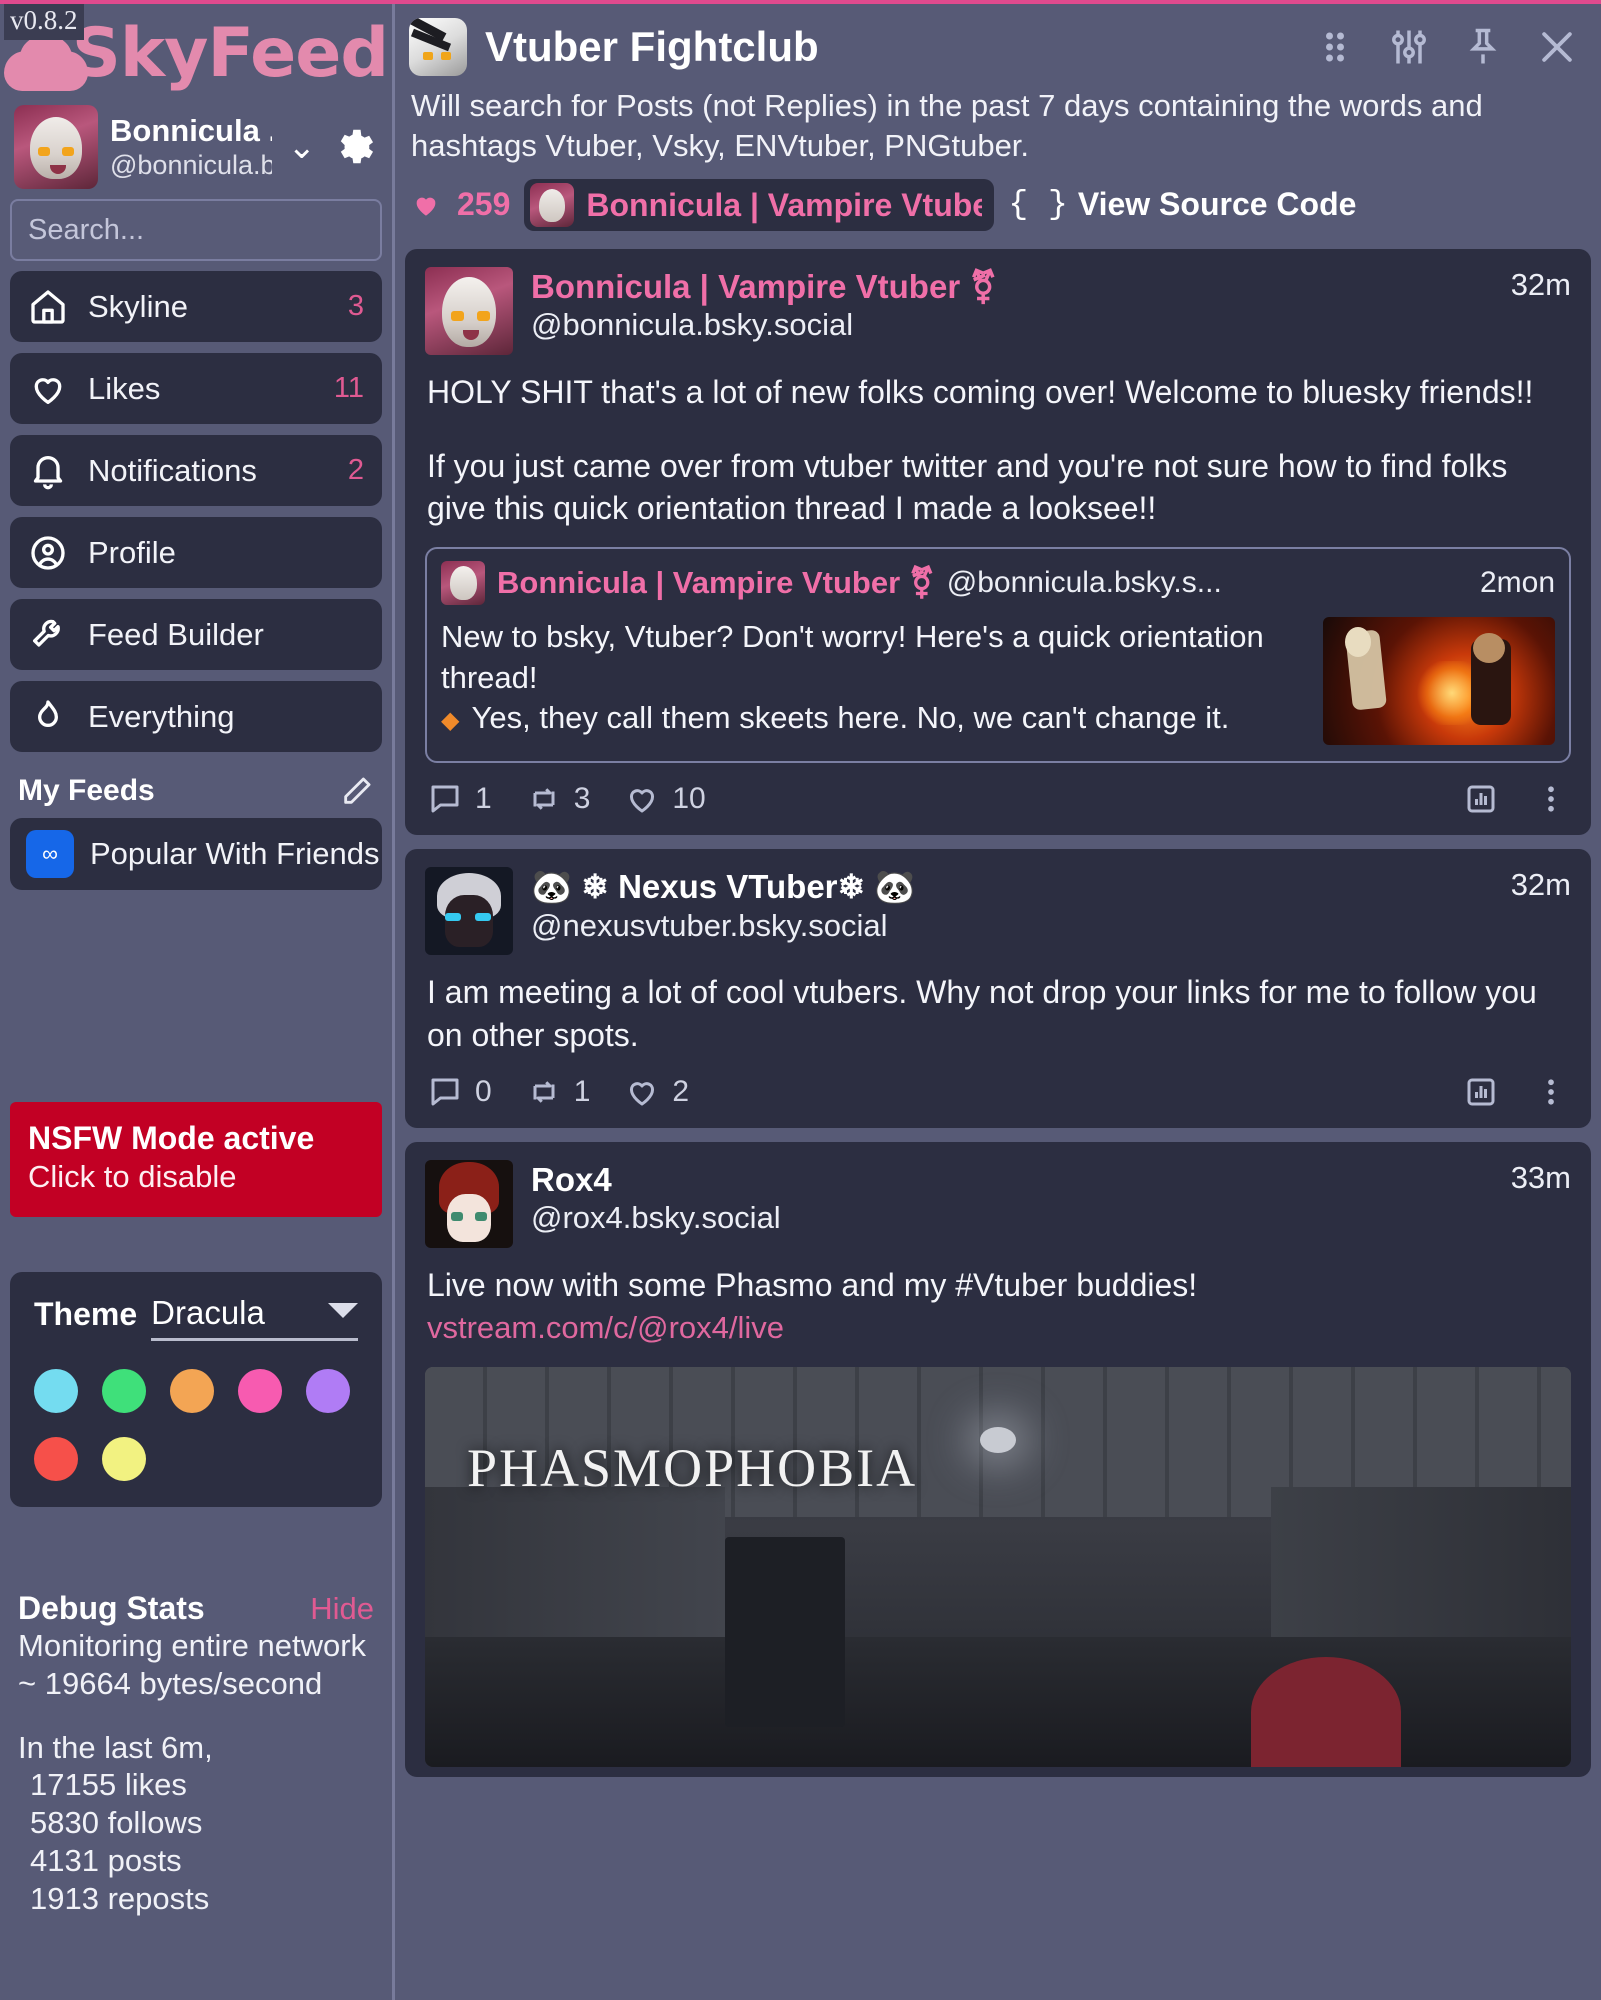 Image resolution: width=1601 pixels, height=2000 pixels. What do you see at coordinates (132, 552) in the screenshot?
I see `sidebar-item-label: Profile` at bounding box center [132, 552].